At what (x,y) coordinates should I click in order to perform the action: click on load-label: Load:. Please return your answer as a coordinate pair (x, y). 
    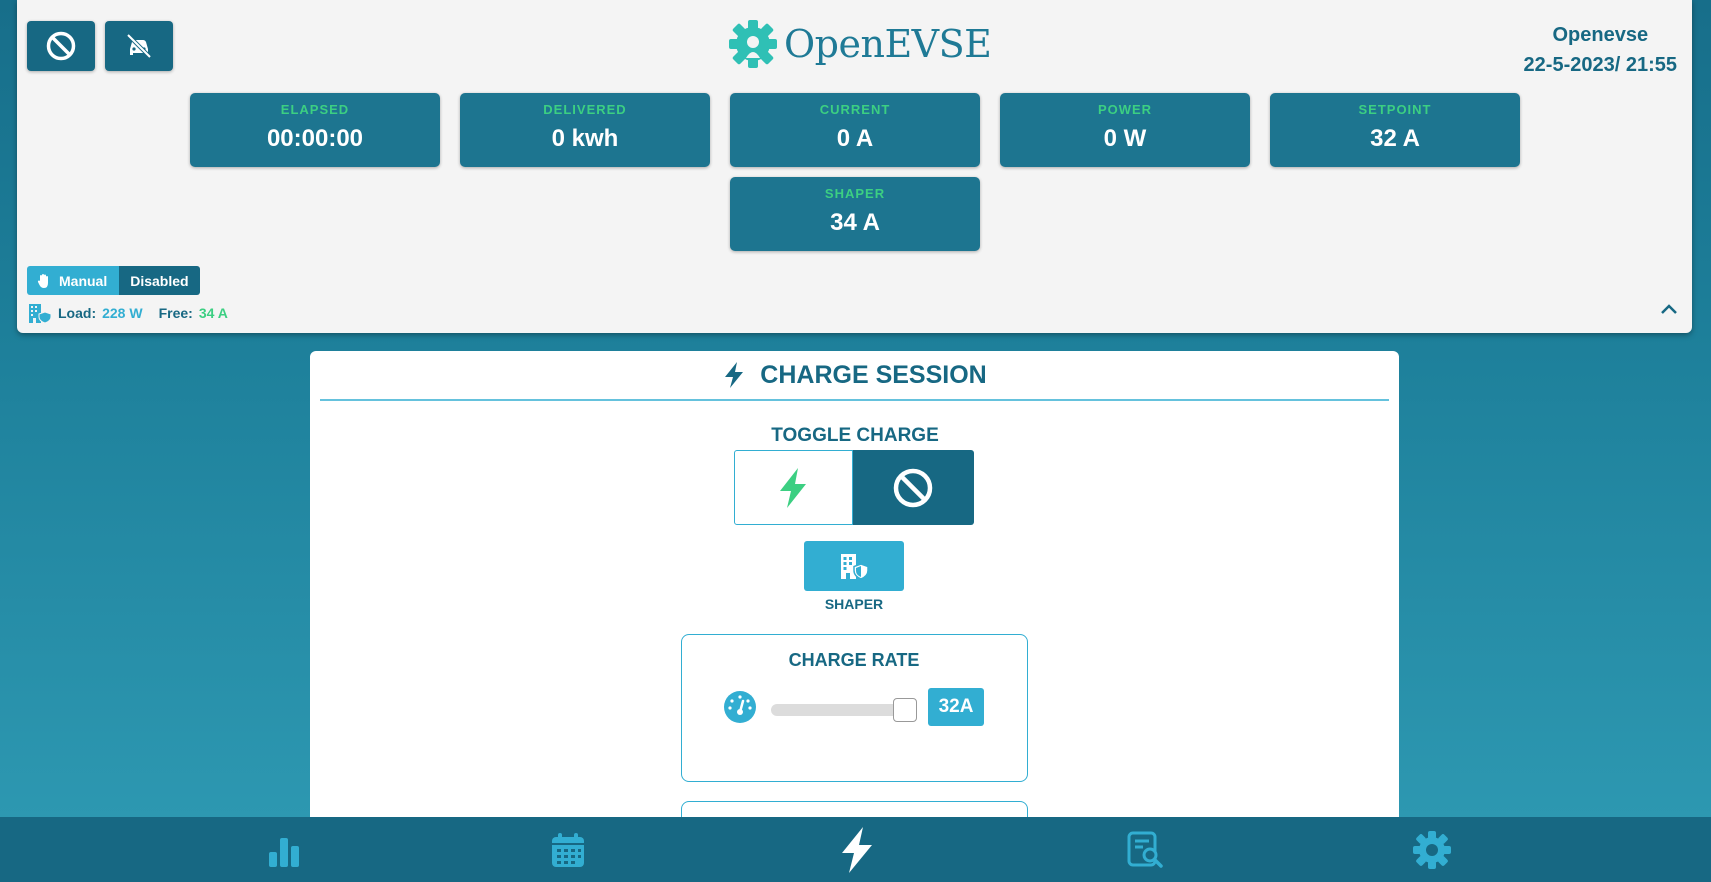
    Looking at the image, I should click on (77, 313).